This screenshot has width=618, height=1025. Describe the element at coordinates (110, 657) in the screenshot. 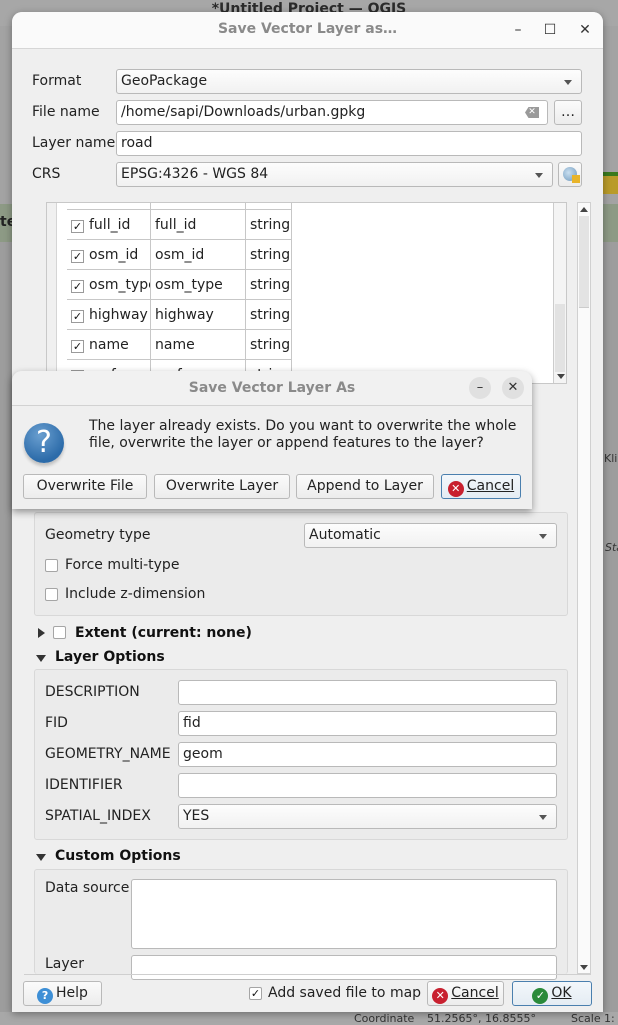

I see `layer-options-title: Layer Options` at that location.